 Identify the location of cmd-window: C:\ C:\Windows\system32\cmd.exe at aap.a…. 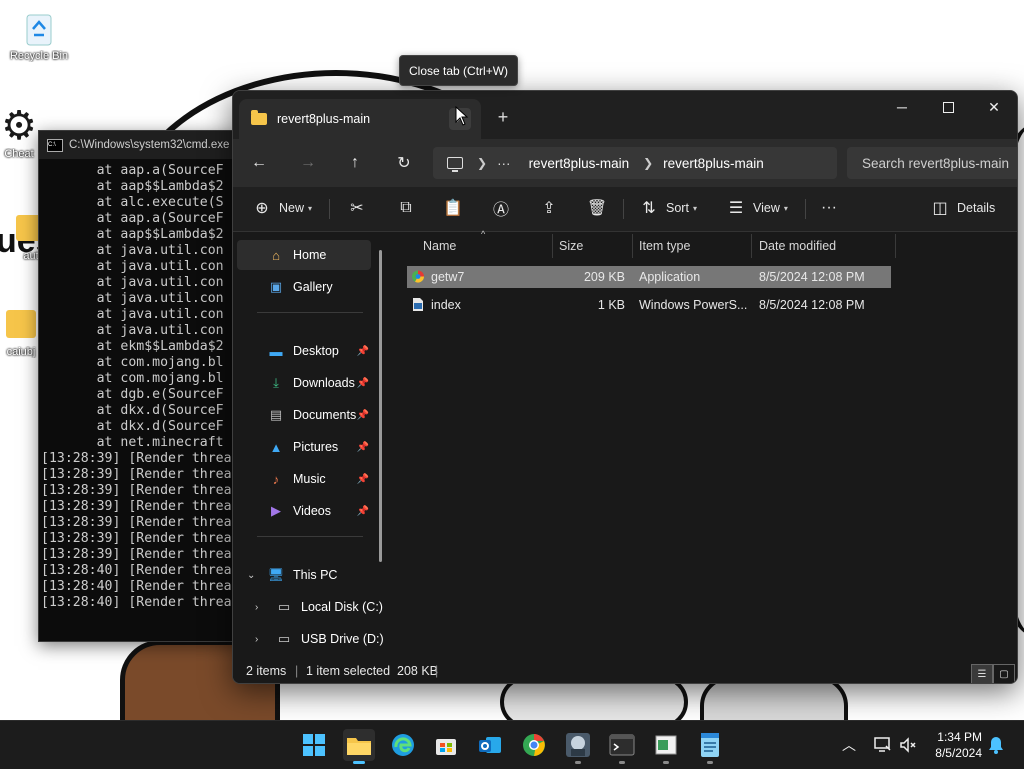
(139, 386).